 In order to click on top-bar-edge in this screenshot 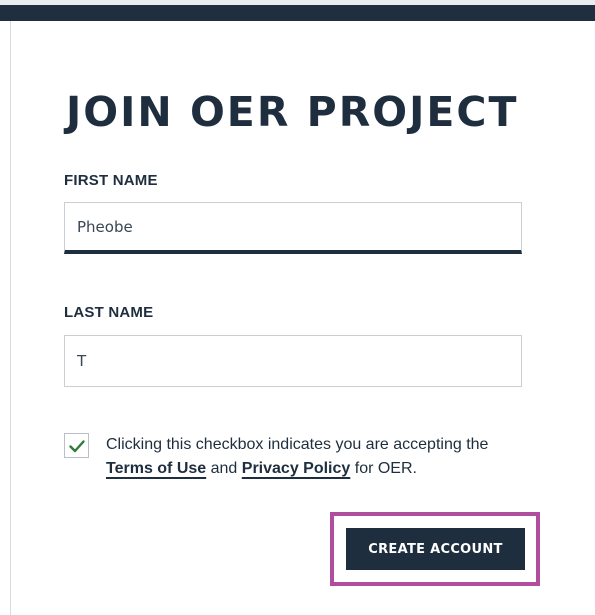, I will do `click(297, 2)`.